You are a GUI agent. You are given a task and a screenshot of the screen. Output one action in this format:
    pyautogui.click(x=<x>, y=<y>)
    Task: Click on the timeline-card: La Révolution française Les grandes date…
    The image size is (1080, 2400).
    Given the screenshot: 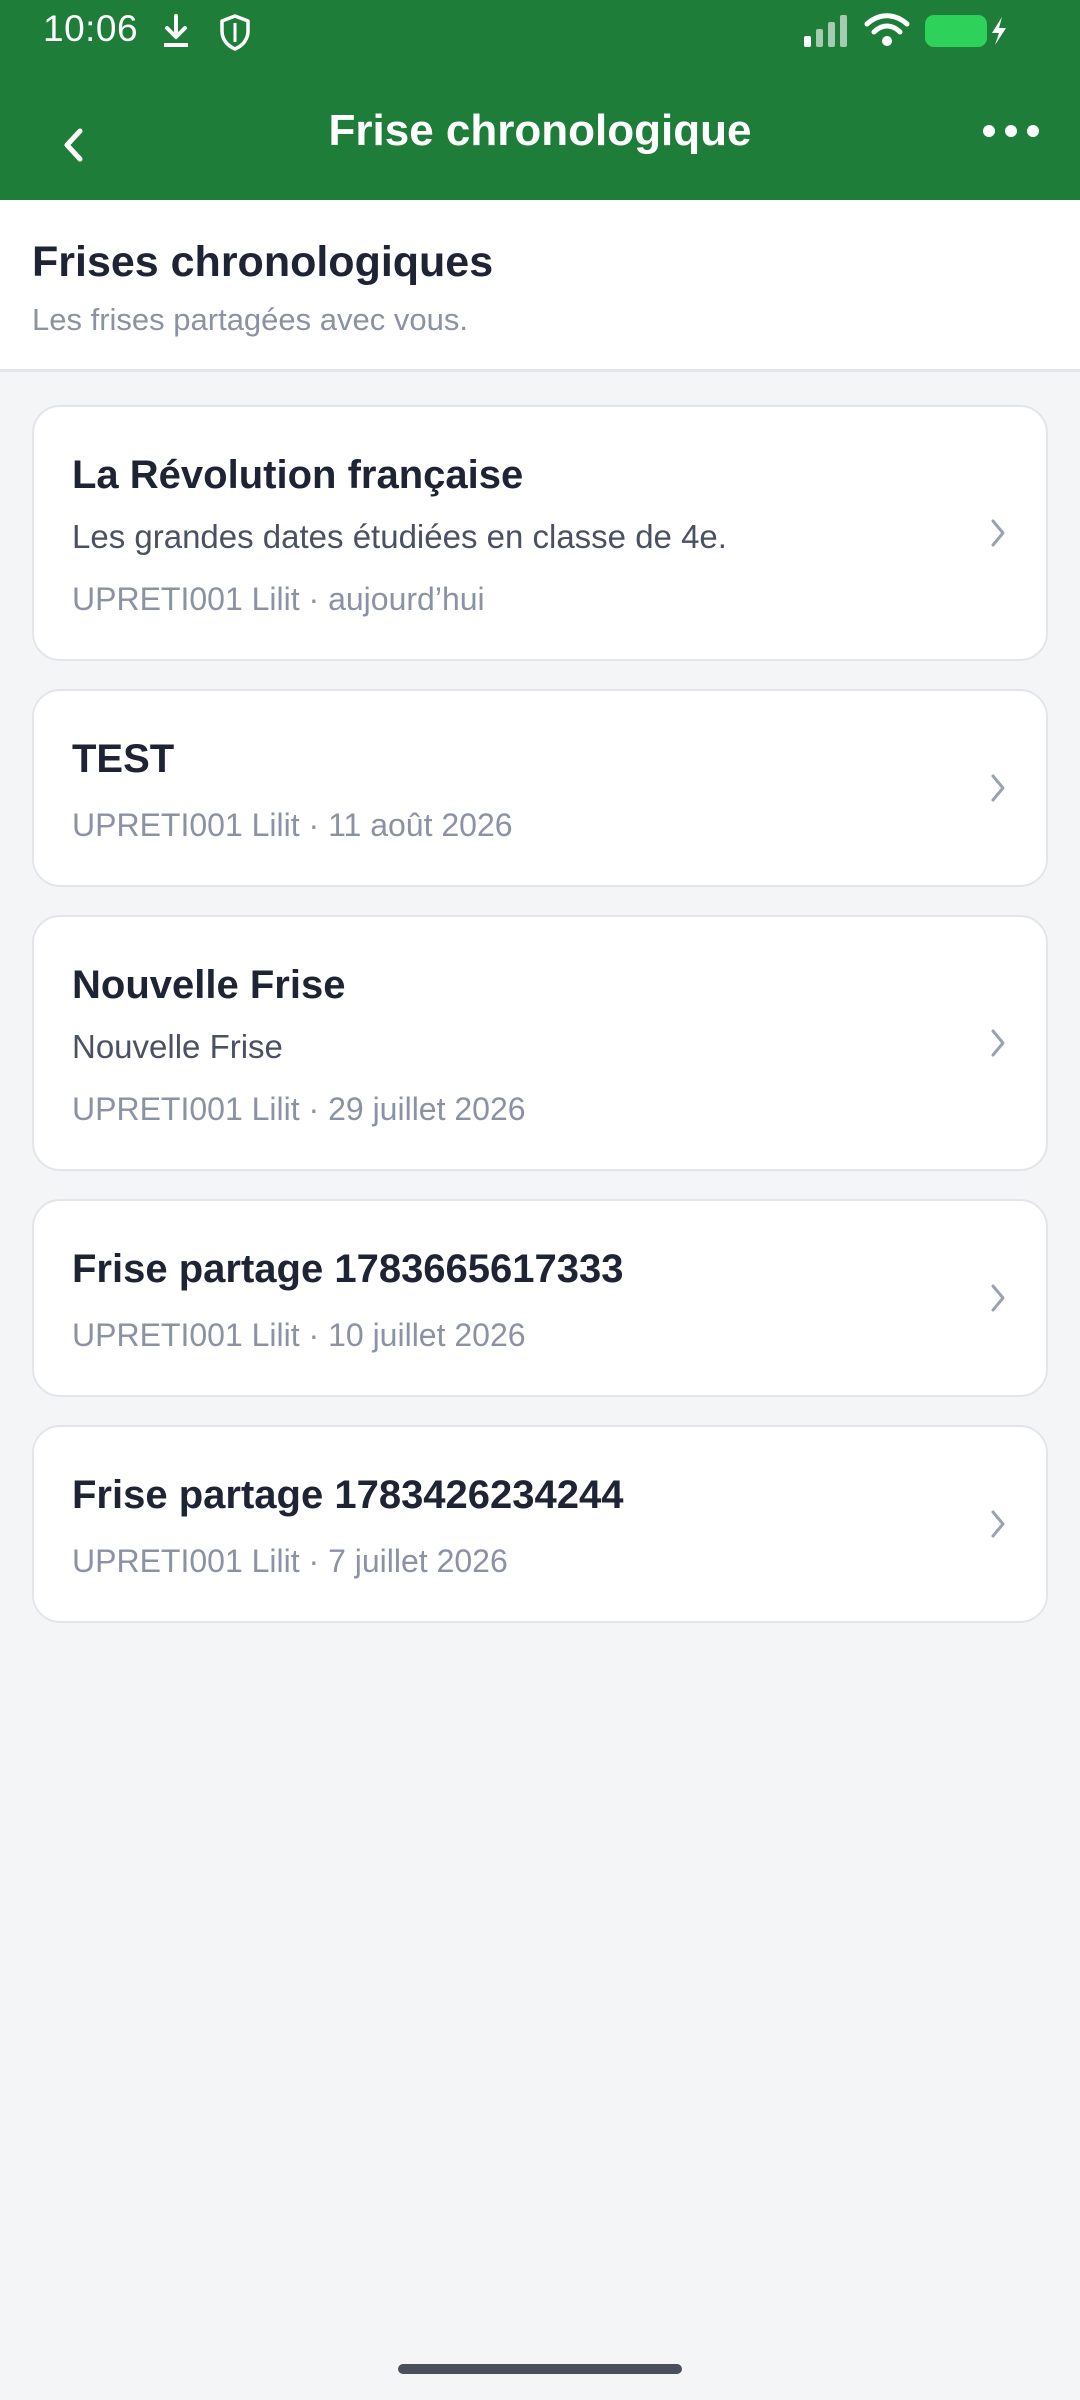 What is the action you would take?
    pyautogui.click(x=540, y=533)
    